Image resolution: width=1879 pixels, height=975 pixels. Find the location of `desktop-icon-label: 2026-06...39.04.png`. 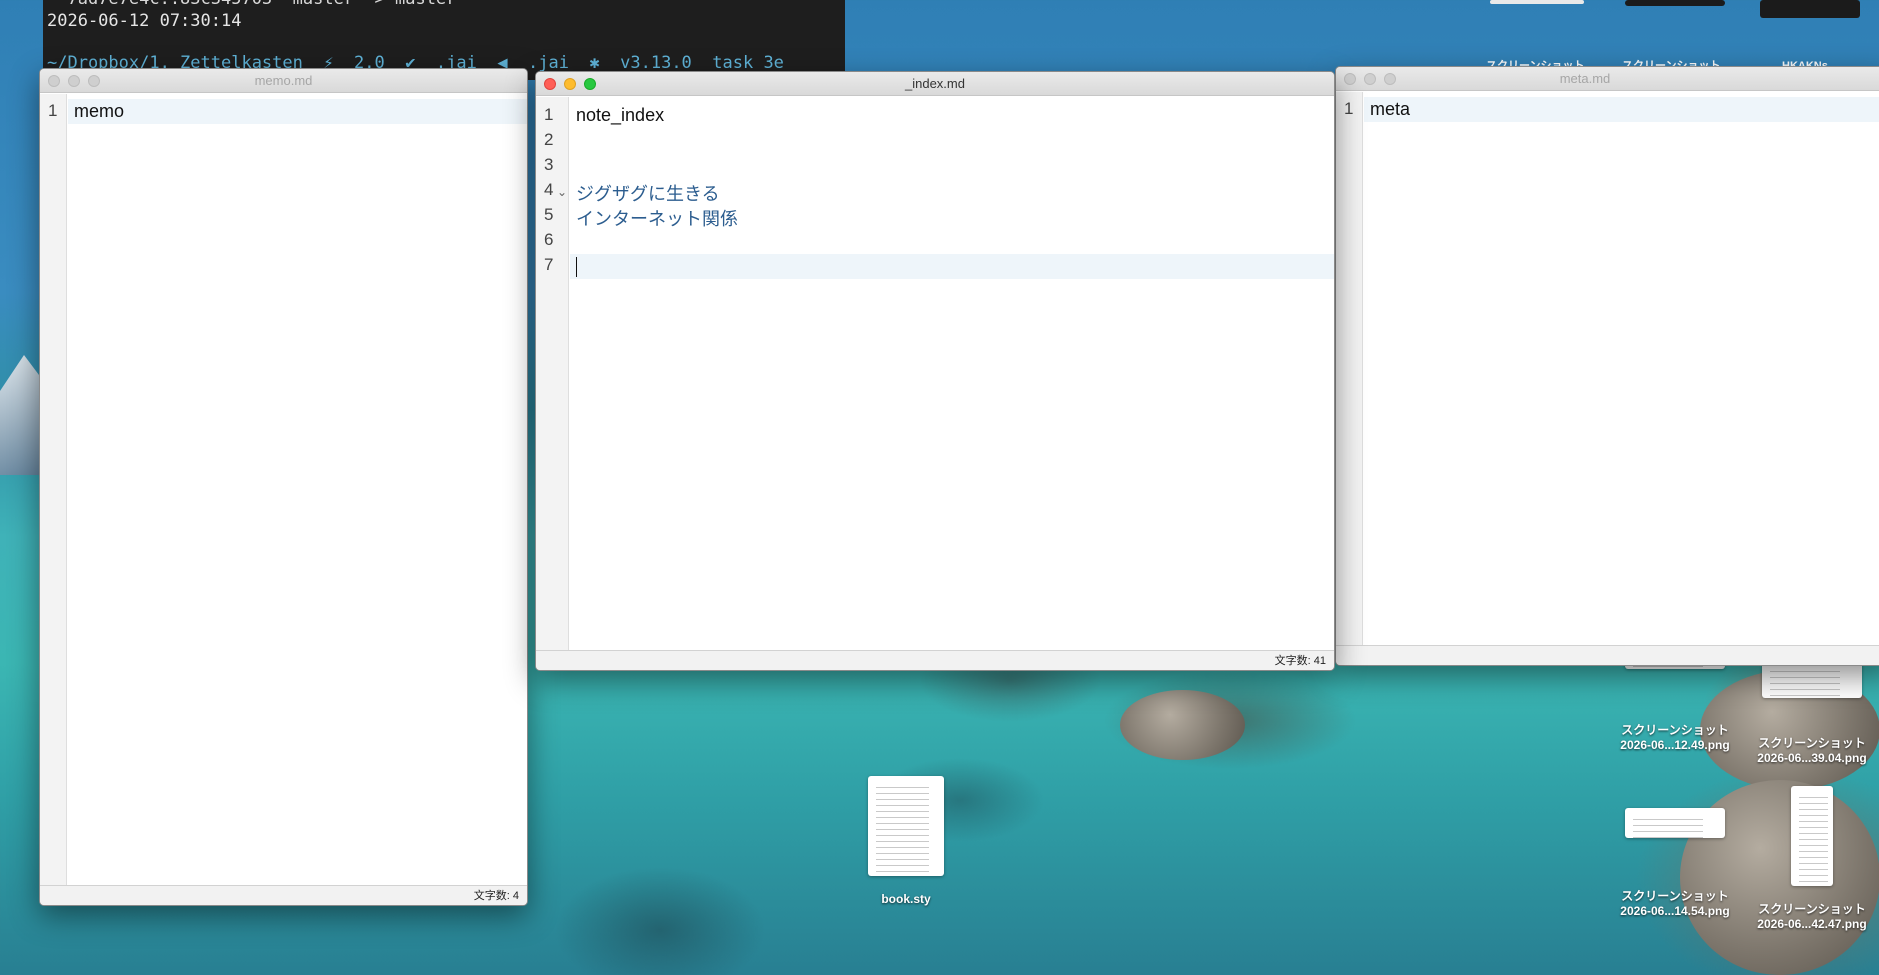

desktop-icon-label: 2026-06...39.04.png is located at coordinates (1812, 758).